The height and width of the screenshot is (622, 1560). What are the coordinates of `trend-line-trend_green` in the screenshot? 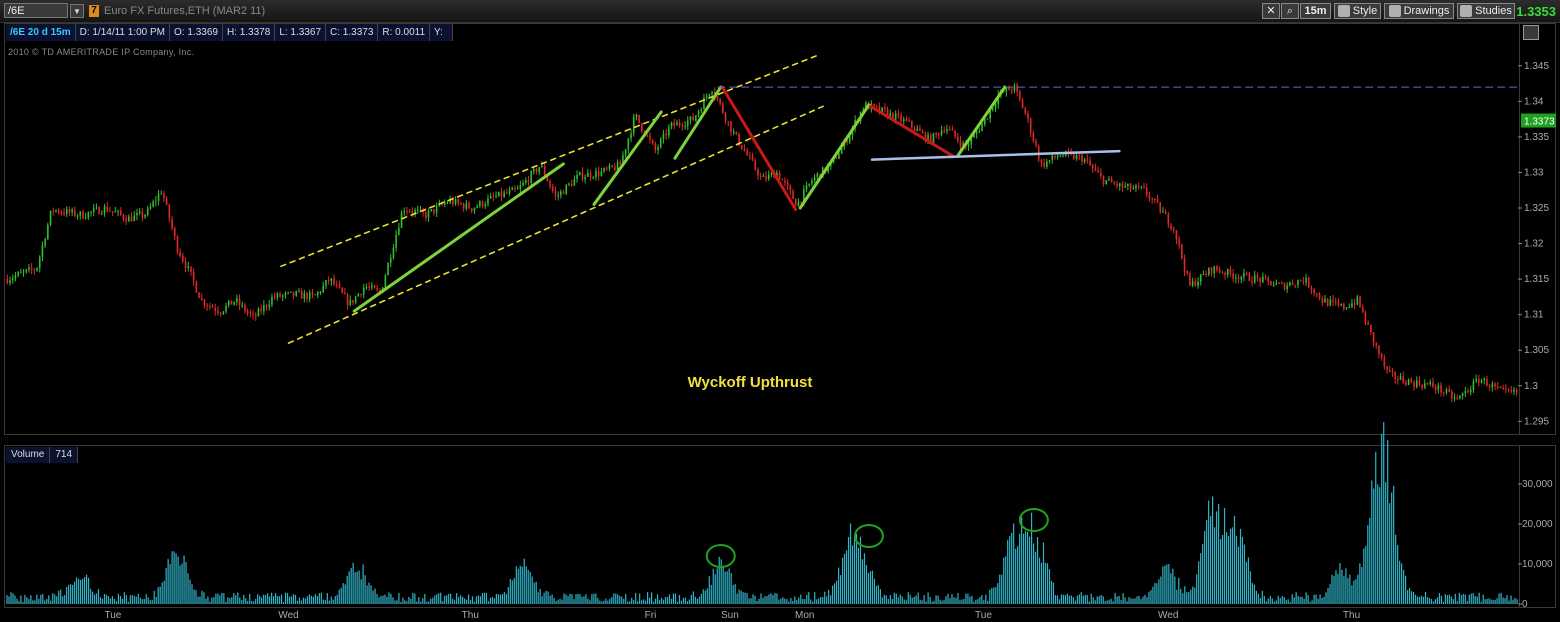 It's located at (981, 121).